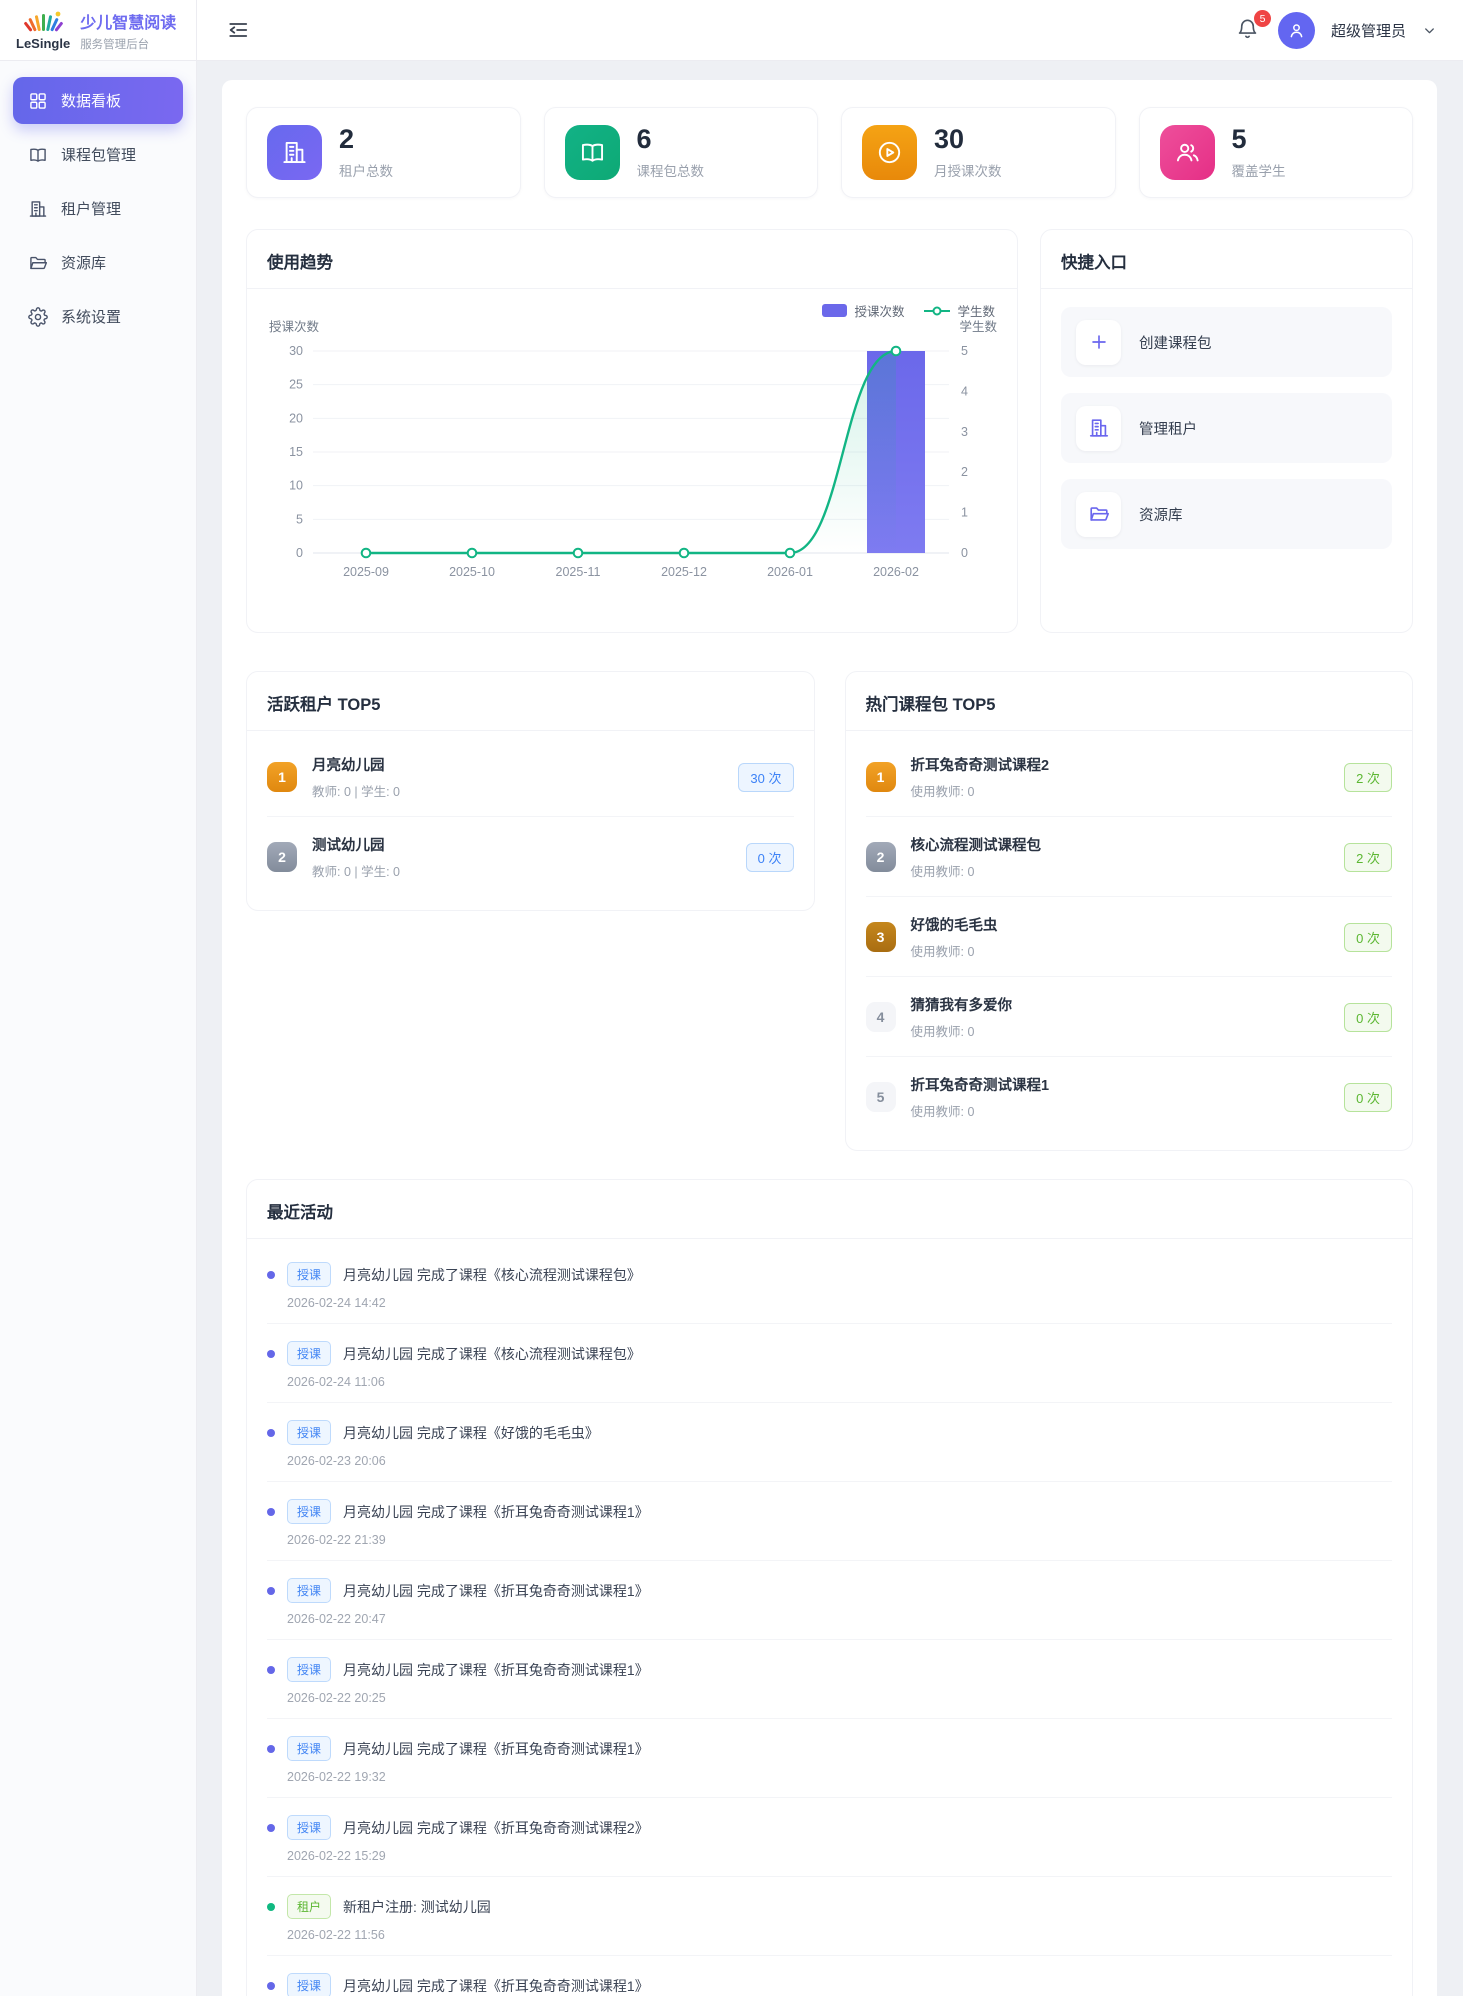 The height and width of the screenshot is (1996, 1463). I want to click on quick-entry-创建课程包: 创建课程包, so click(1226, 342).